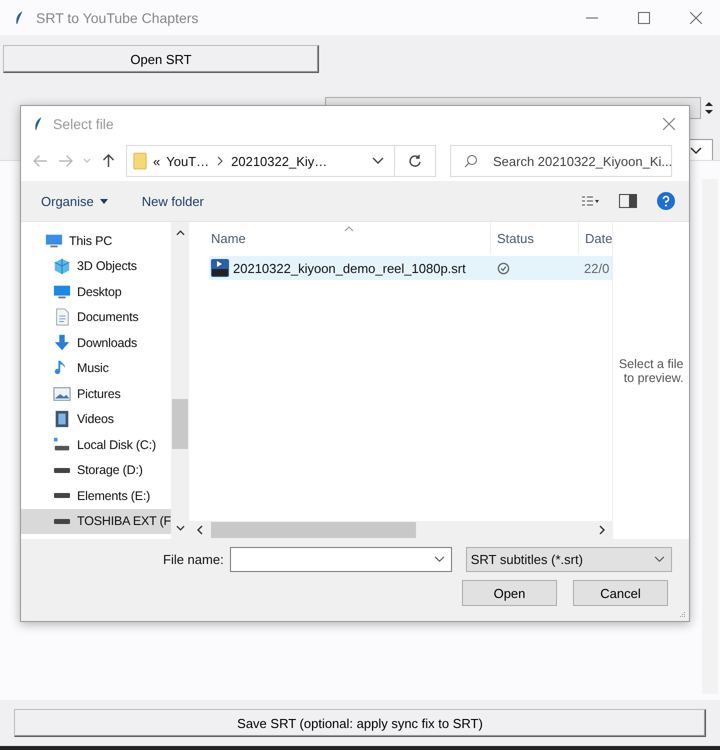  What do you see at coordinates (471, 161) in the screenshot?
I see `search-icon` at bounding box center [471, 161].